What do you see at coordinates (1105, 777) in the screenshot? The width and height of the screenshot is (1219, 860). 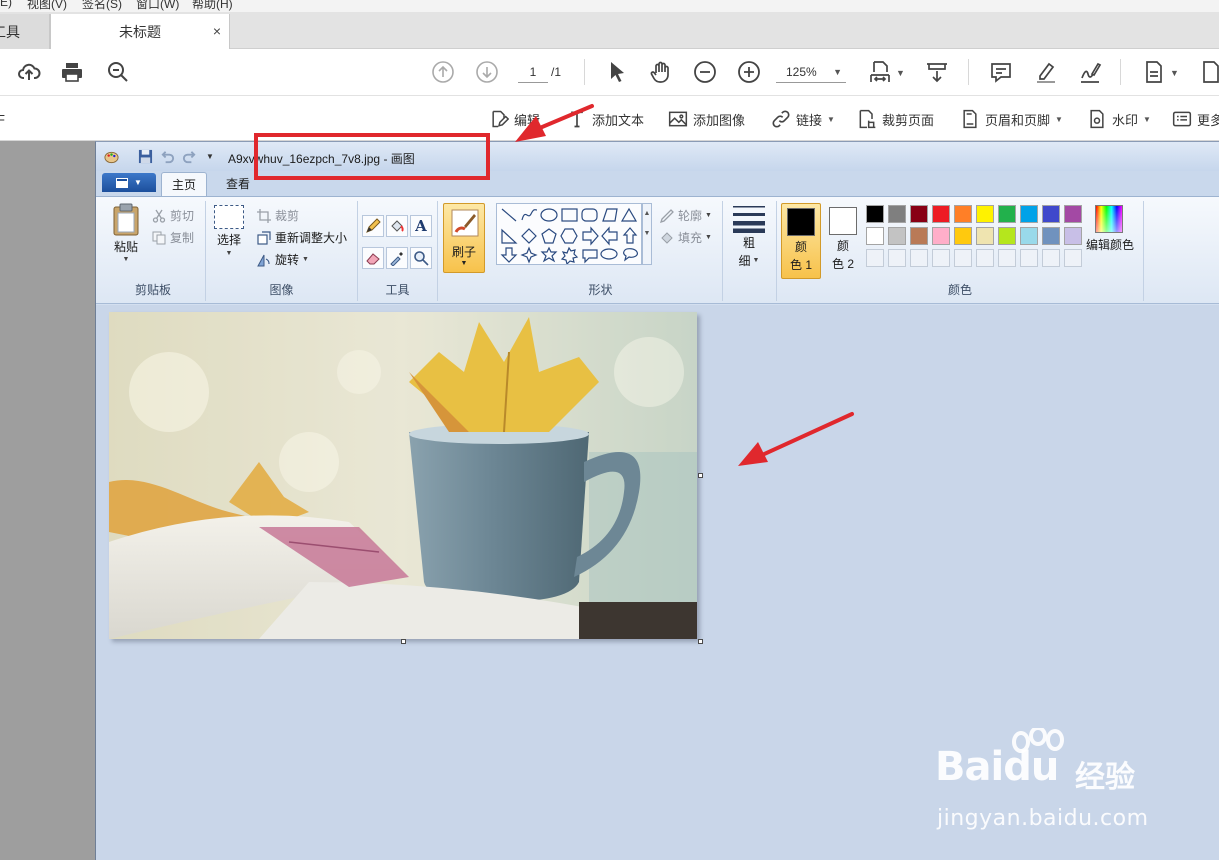 I see `watermark-cn: 经验` at bounding box center [1105, 777].